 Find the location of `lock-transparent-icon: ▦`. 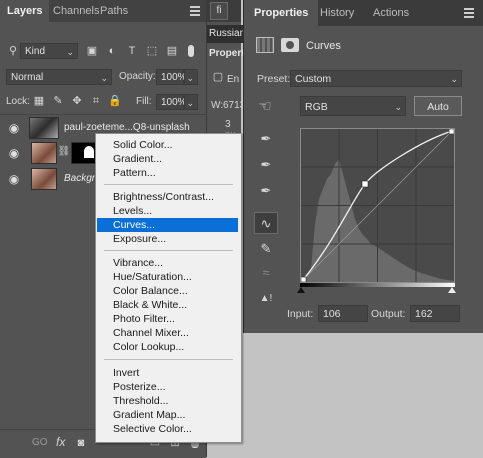

lock-transparent-icon: ▦ is located at coordinates (39, 101).